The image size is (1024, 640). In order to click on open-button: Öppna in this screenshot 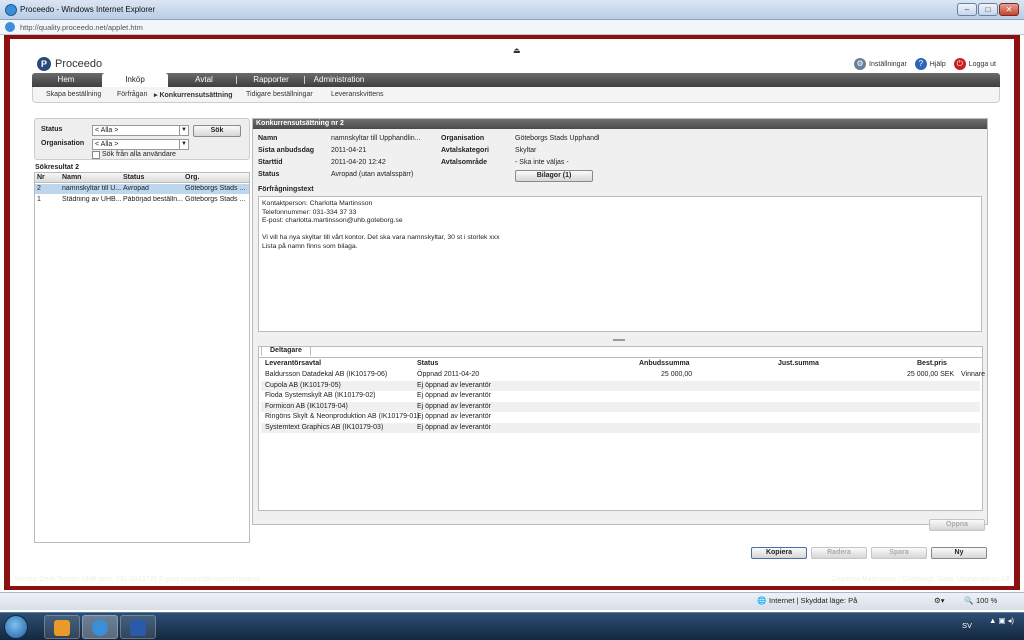, I will do `click(957, 525)`.